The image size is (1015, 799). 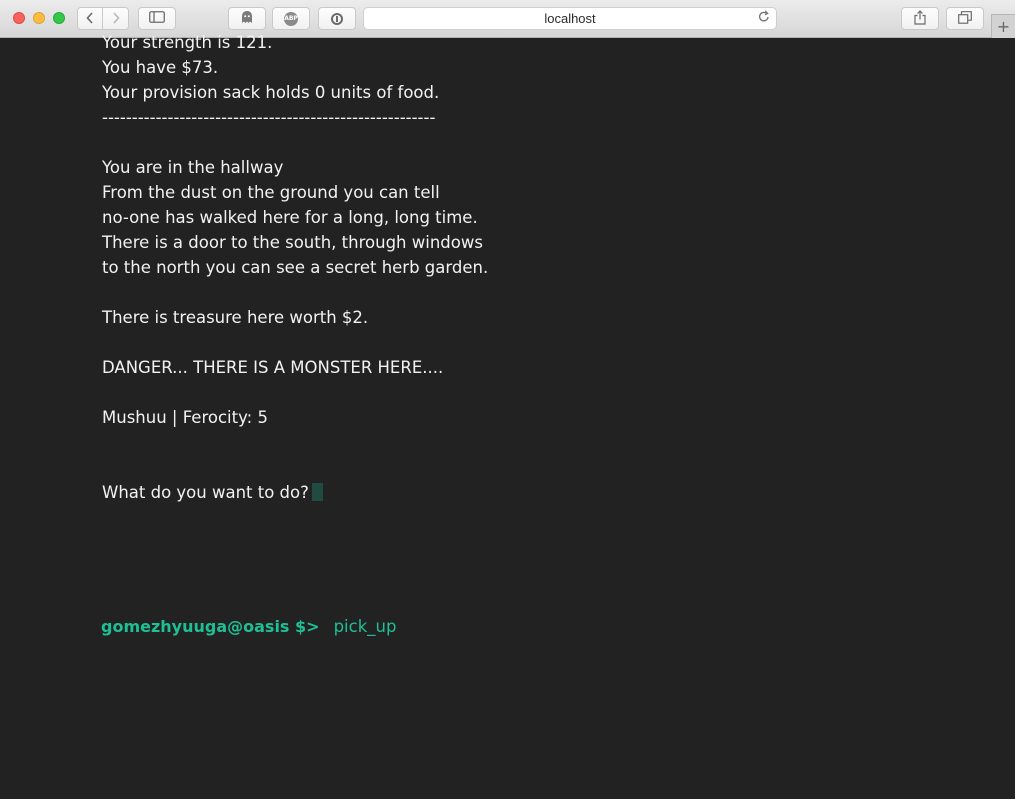 I want to click on forward-button, so click(x=116, y=18).